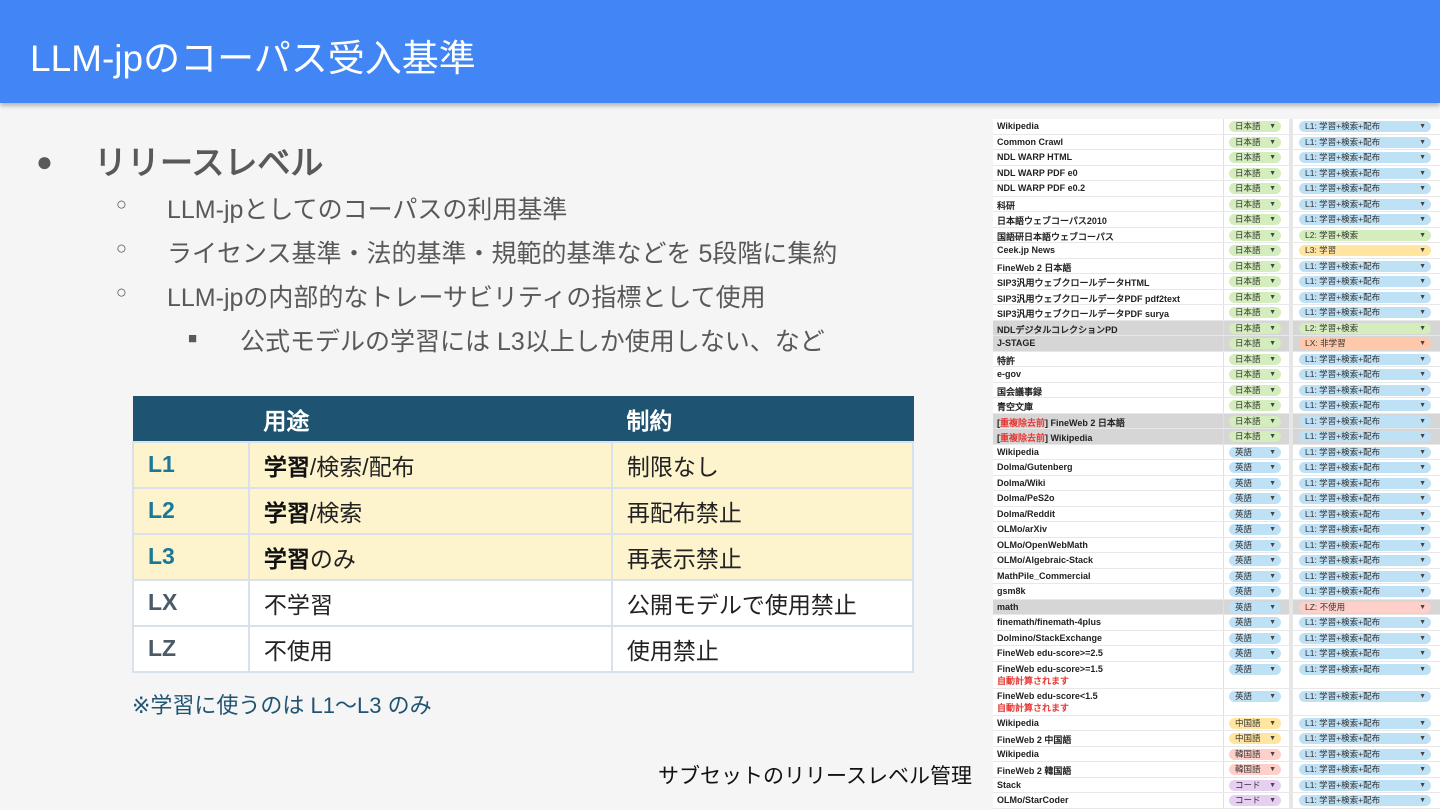  Describe the element at coordinates (1365, 607) in the screenshot. I see `release-level-dropdown: LZ: 不使用 ▼` at that location.